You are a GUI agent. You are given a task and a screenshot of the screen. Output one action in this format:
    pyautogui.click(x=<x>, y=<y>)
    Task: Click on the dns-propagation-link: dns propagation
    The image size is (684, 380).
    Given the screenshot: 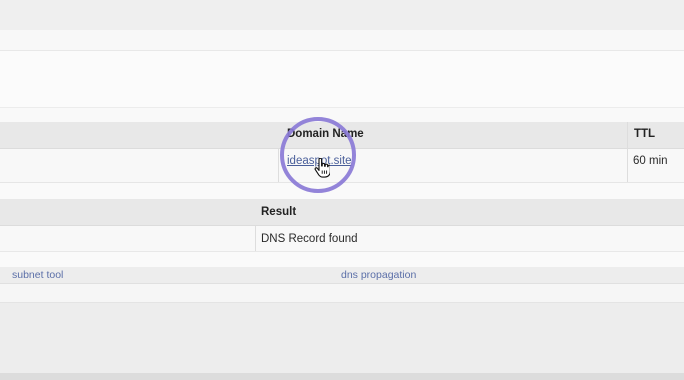 What is the action you would take?
    pyautogui.click(x=378, y=275)
    